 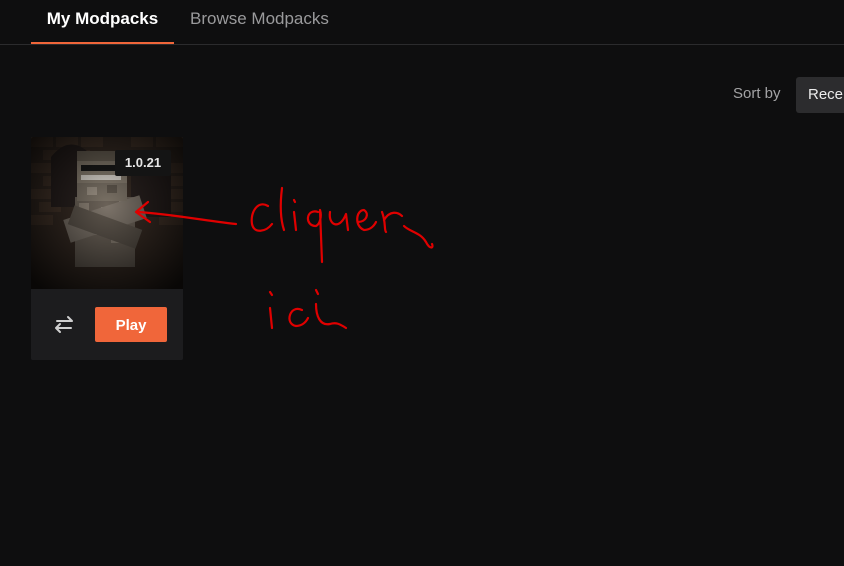 What do you see at coordinates (259, 18) in the screenshot?
I see `tab-browse-modpacks-label: Browse Modpacks` at bounding box center [259, 18].